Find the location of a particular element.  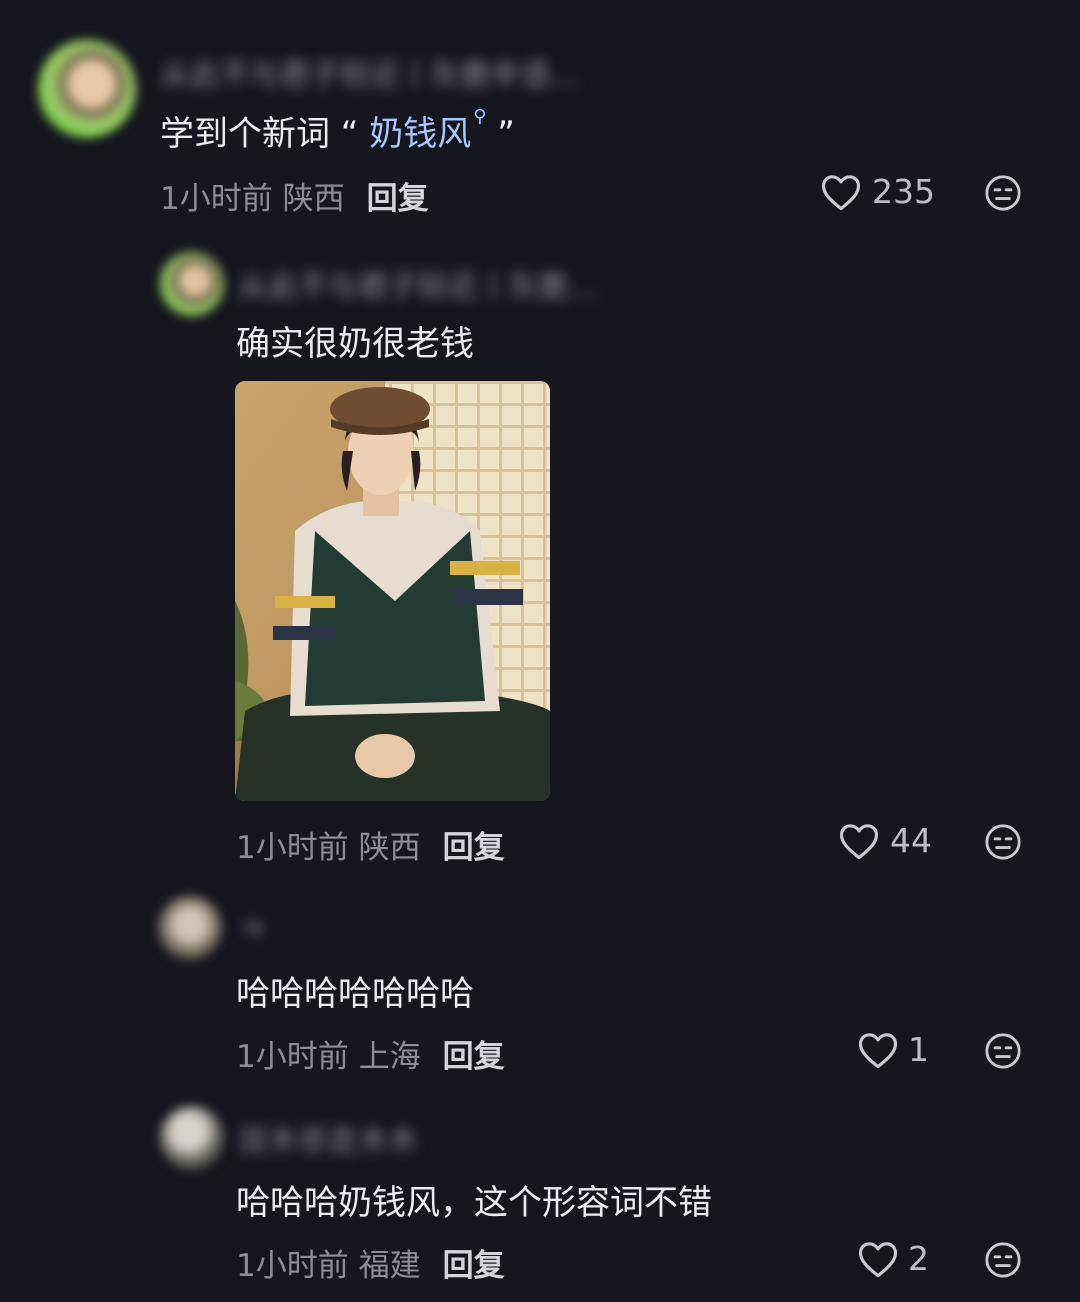

comment-text-prefix: 学到个新词 “ is located at coordinates (265, 134).